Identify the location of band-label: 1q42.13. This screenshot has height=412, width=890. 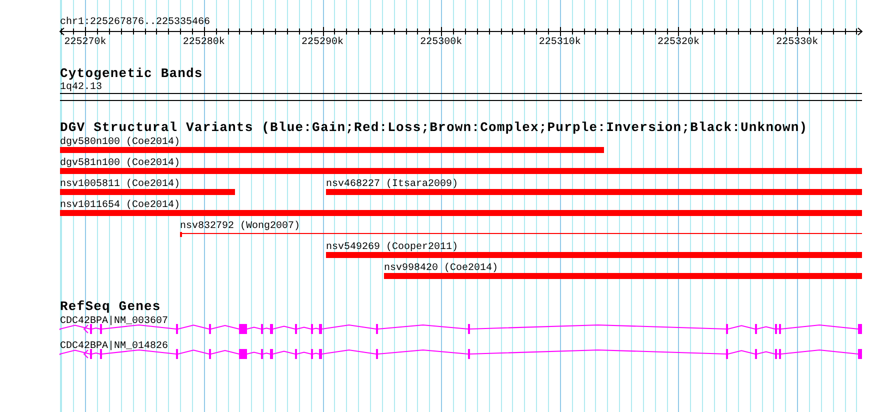
(81, 87).